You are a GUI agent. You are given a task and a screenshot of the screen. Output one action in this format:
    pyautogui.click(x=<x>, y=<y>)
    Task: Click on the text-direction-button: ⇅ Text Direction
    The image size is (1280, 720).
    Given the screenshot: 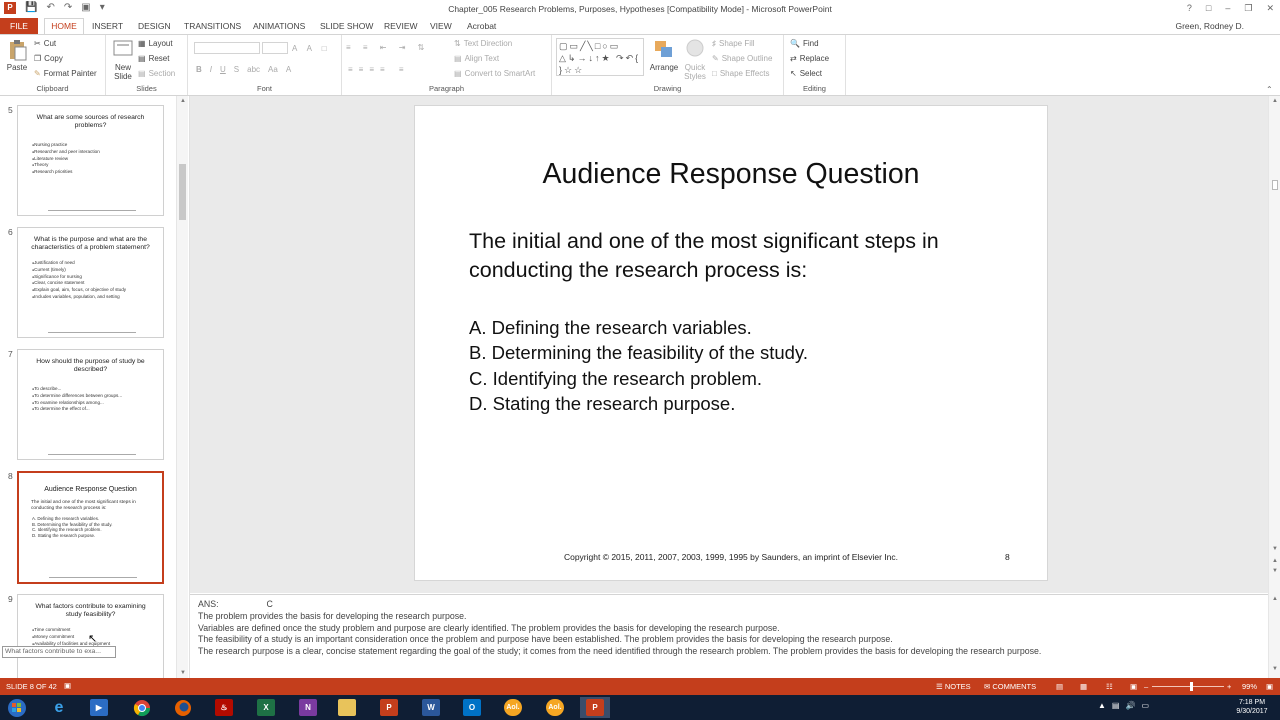 What is the action you would take?
    pyautogui.click(x=483, y=43)
    